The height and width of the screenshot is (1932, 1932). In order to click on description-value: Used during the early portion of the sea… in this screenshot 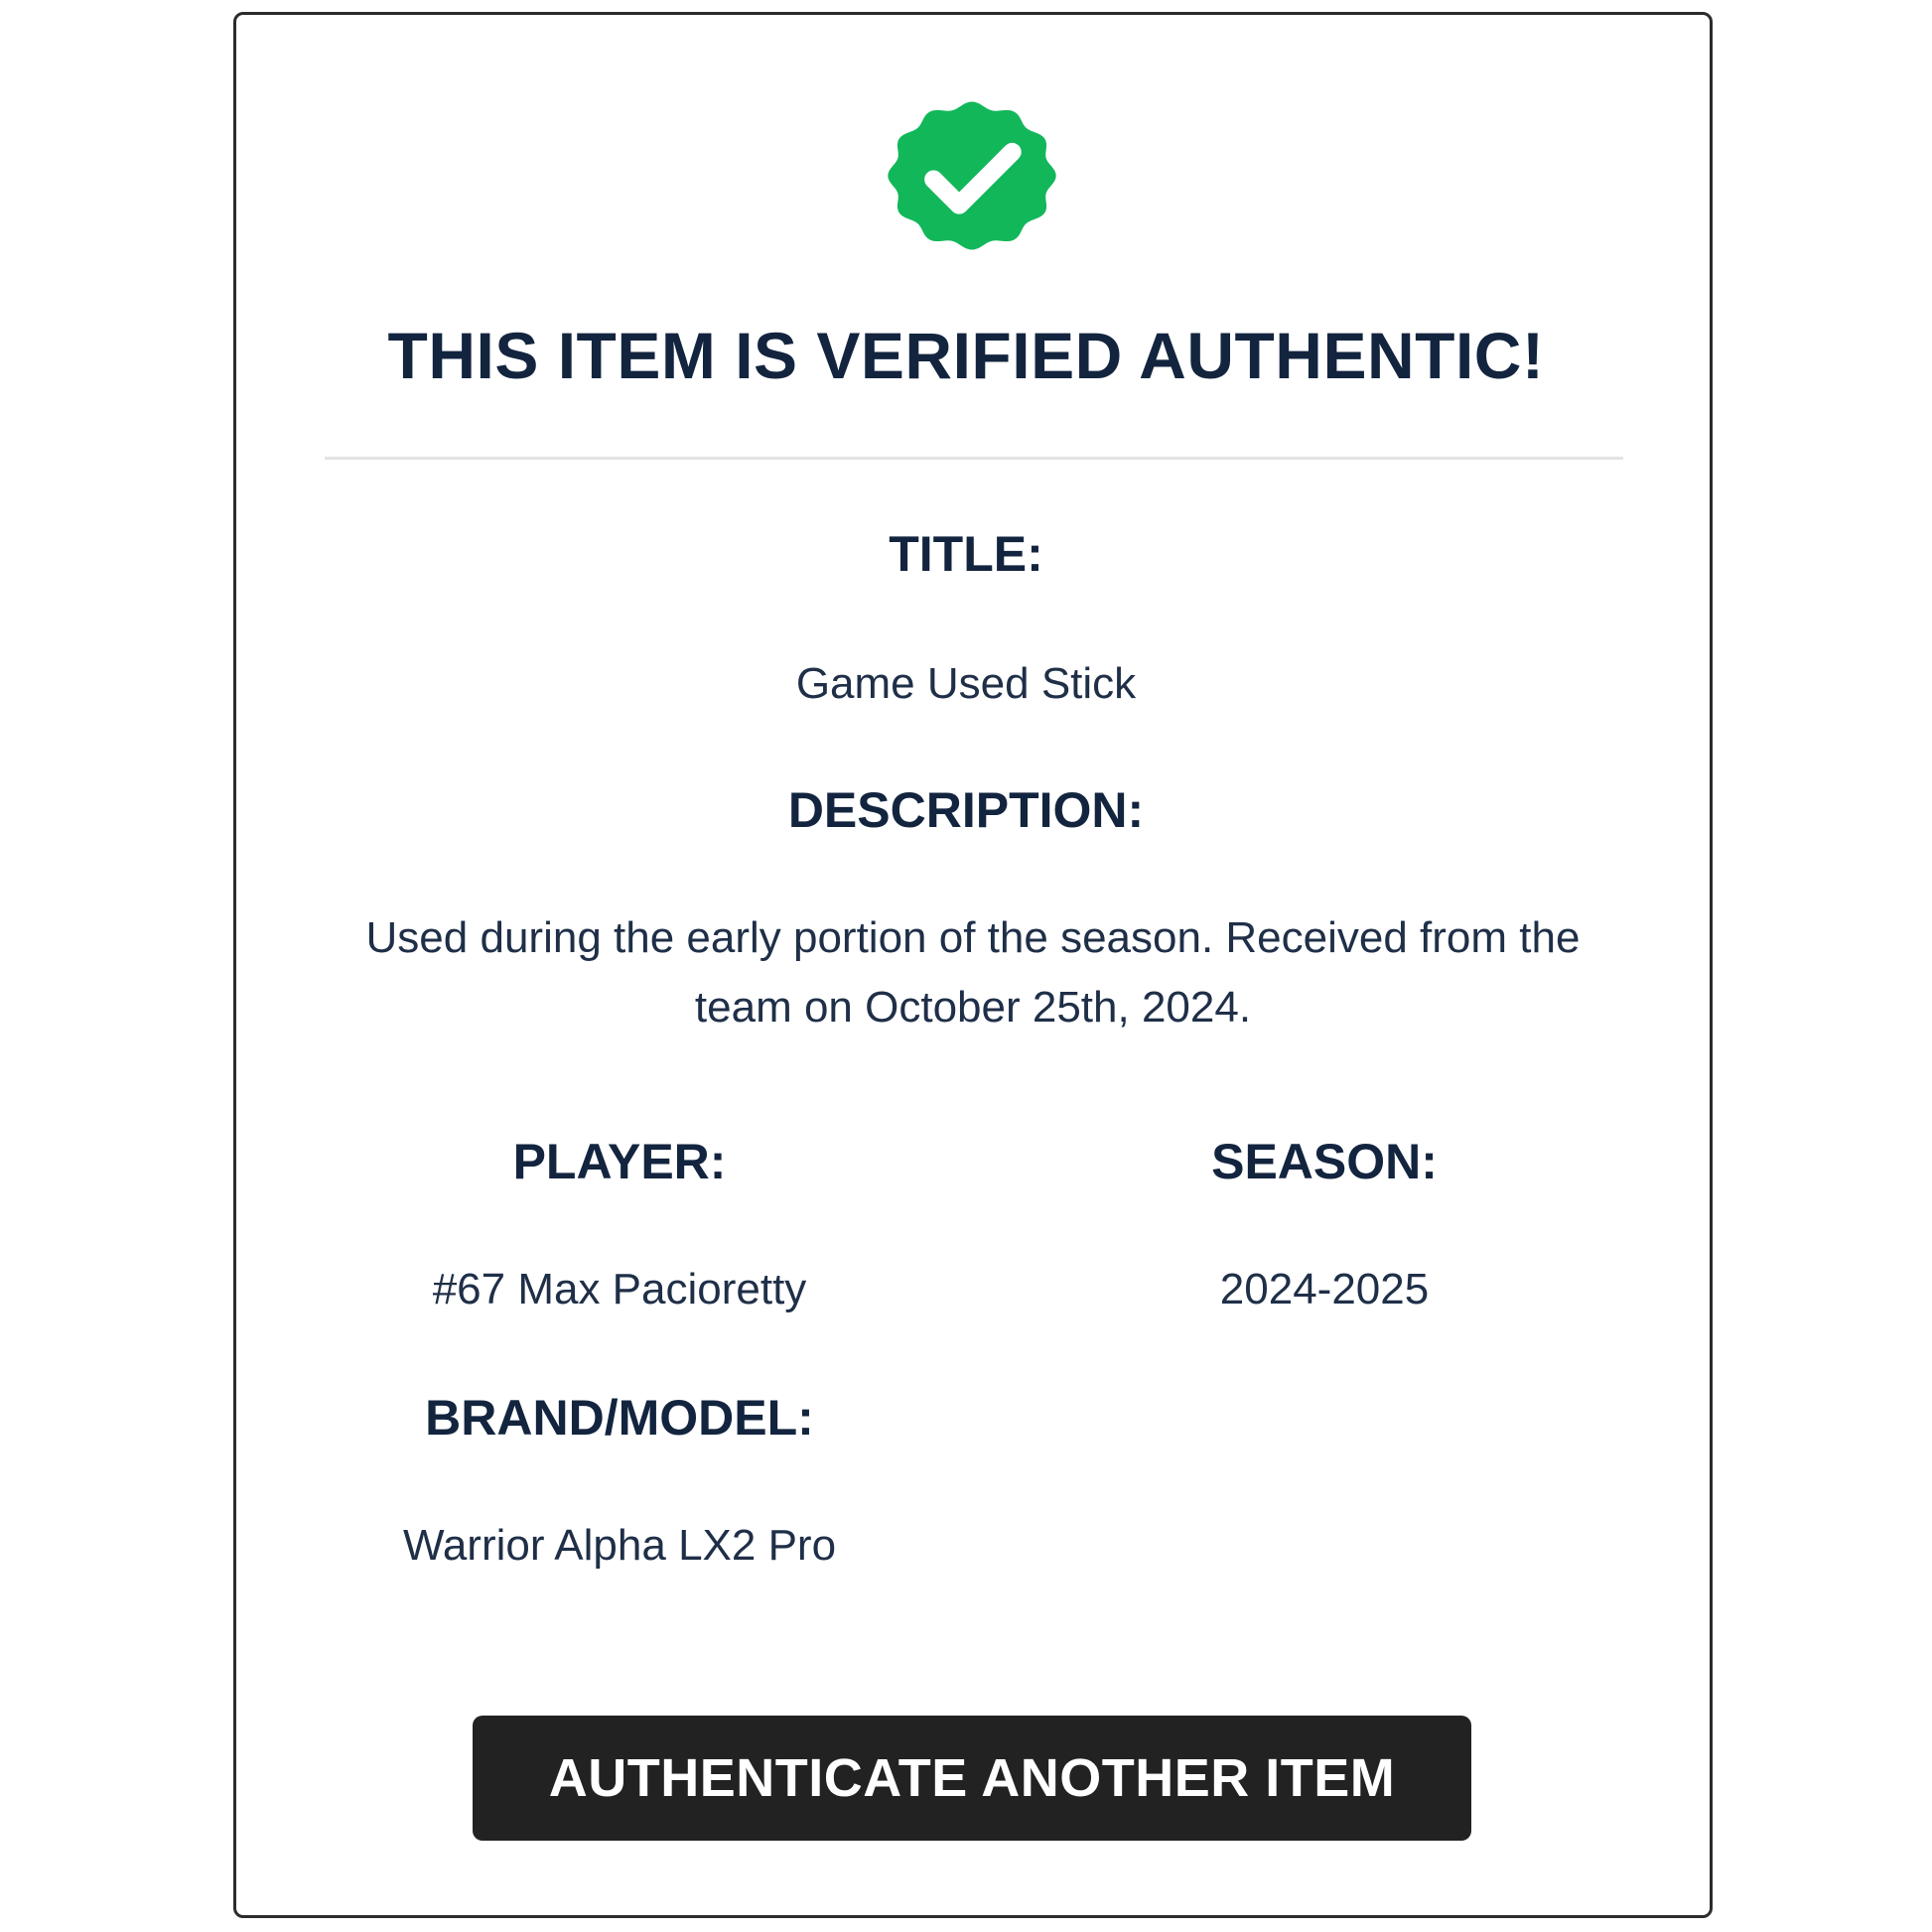, I will do `click(973, 972)`.